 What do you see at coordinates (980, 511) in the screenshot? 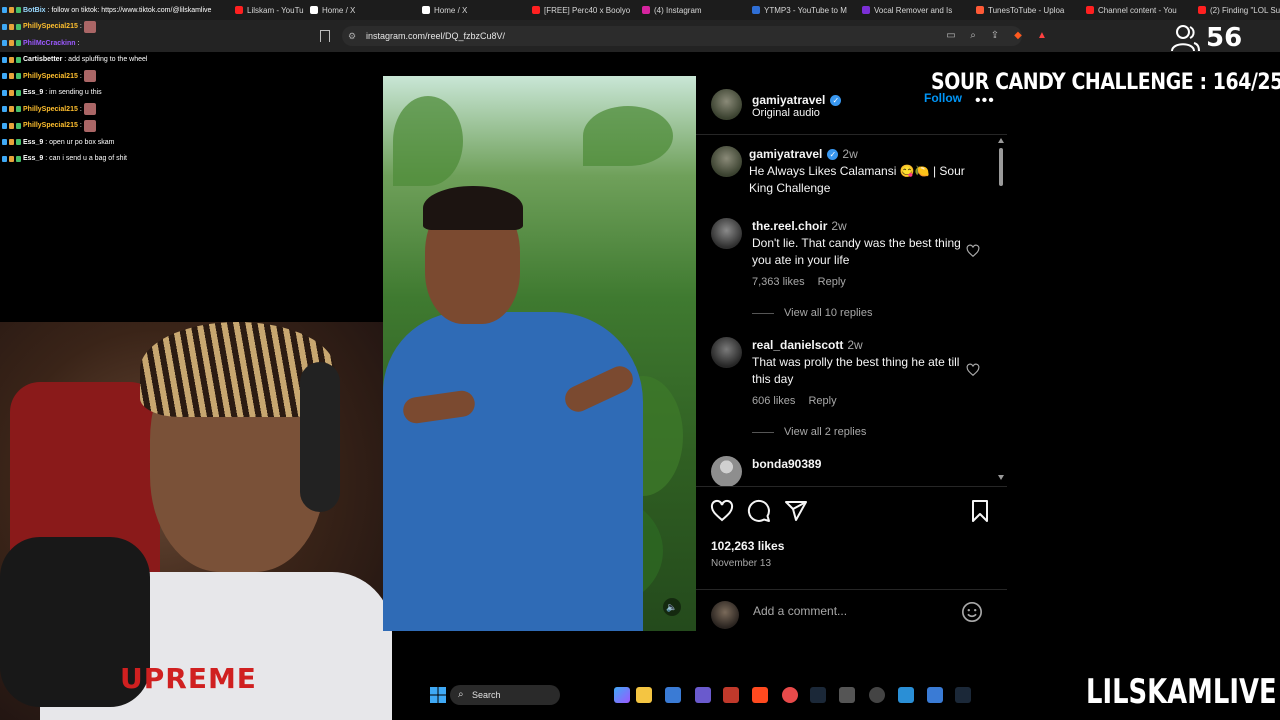
I see `save-icon` at bounding box center [980, 511].